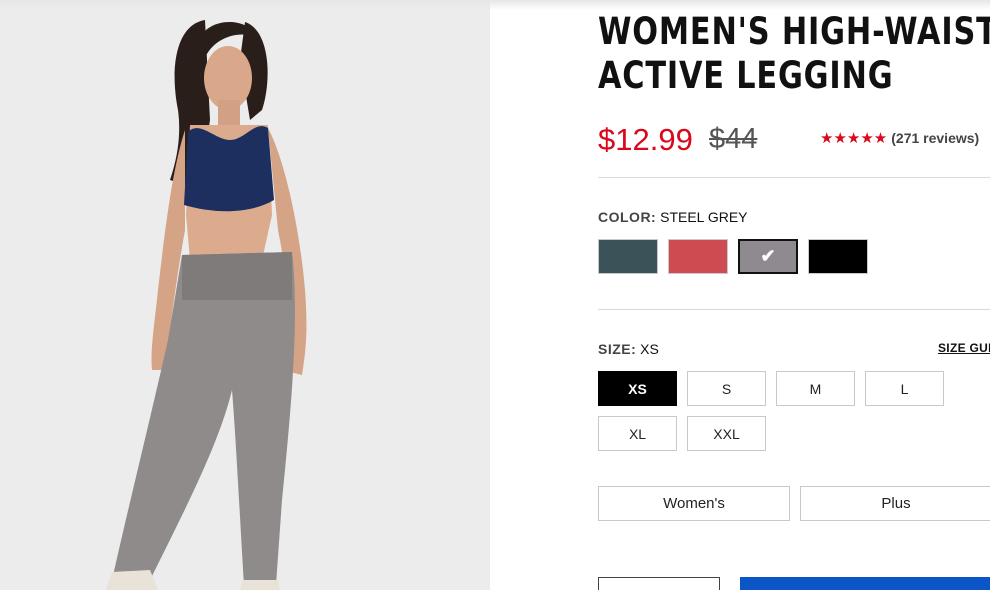  Describe the element at coordinates (794, 31) in the screenshot. I see `product-title-line-1: WOMEN'S HIGH-WAIST` at that location.